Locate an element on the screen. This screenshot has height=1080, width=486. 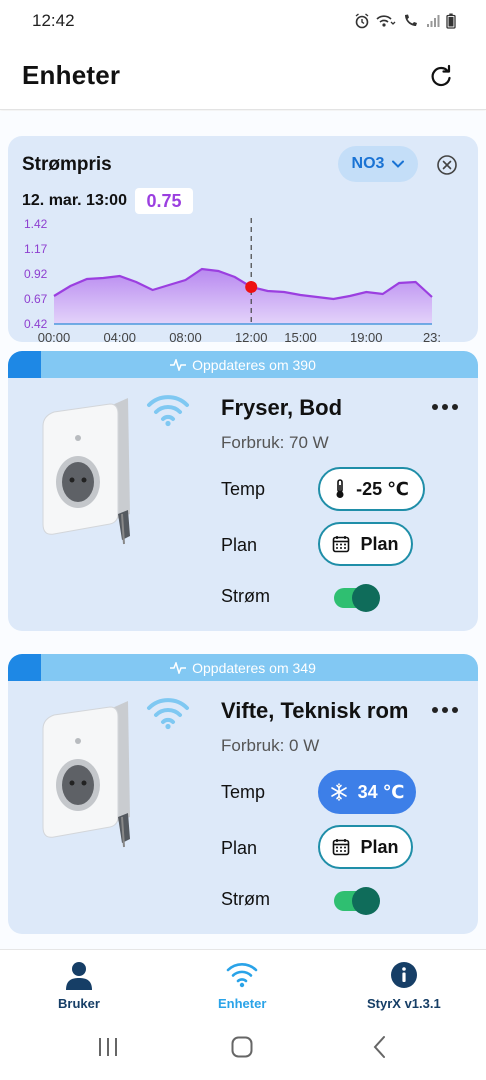
chart-x-tick: 04:00 is located at coordinates (119, 336).